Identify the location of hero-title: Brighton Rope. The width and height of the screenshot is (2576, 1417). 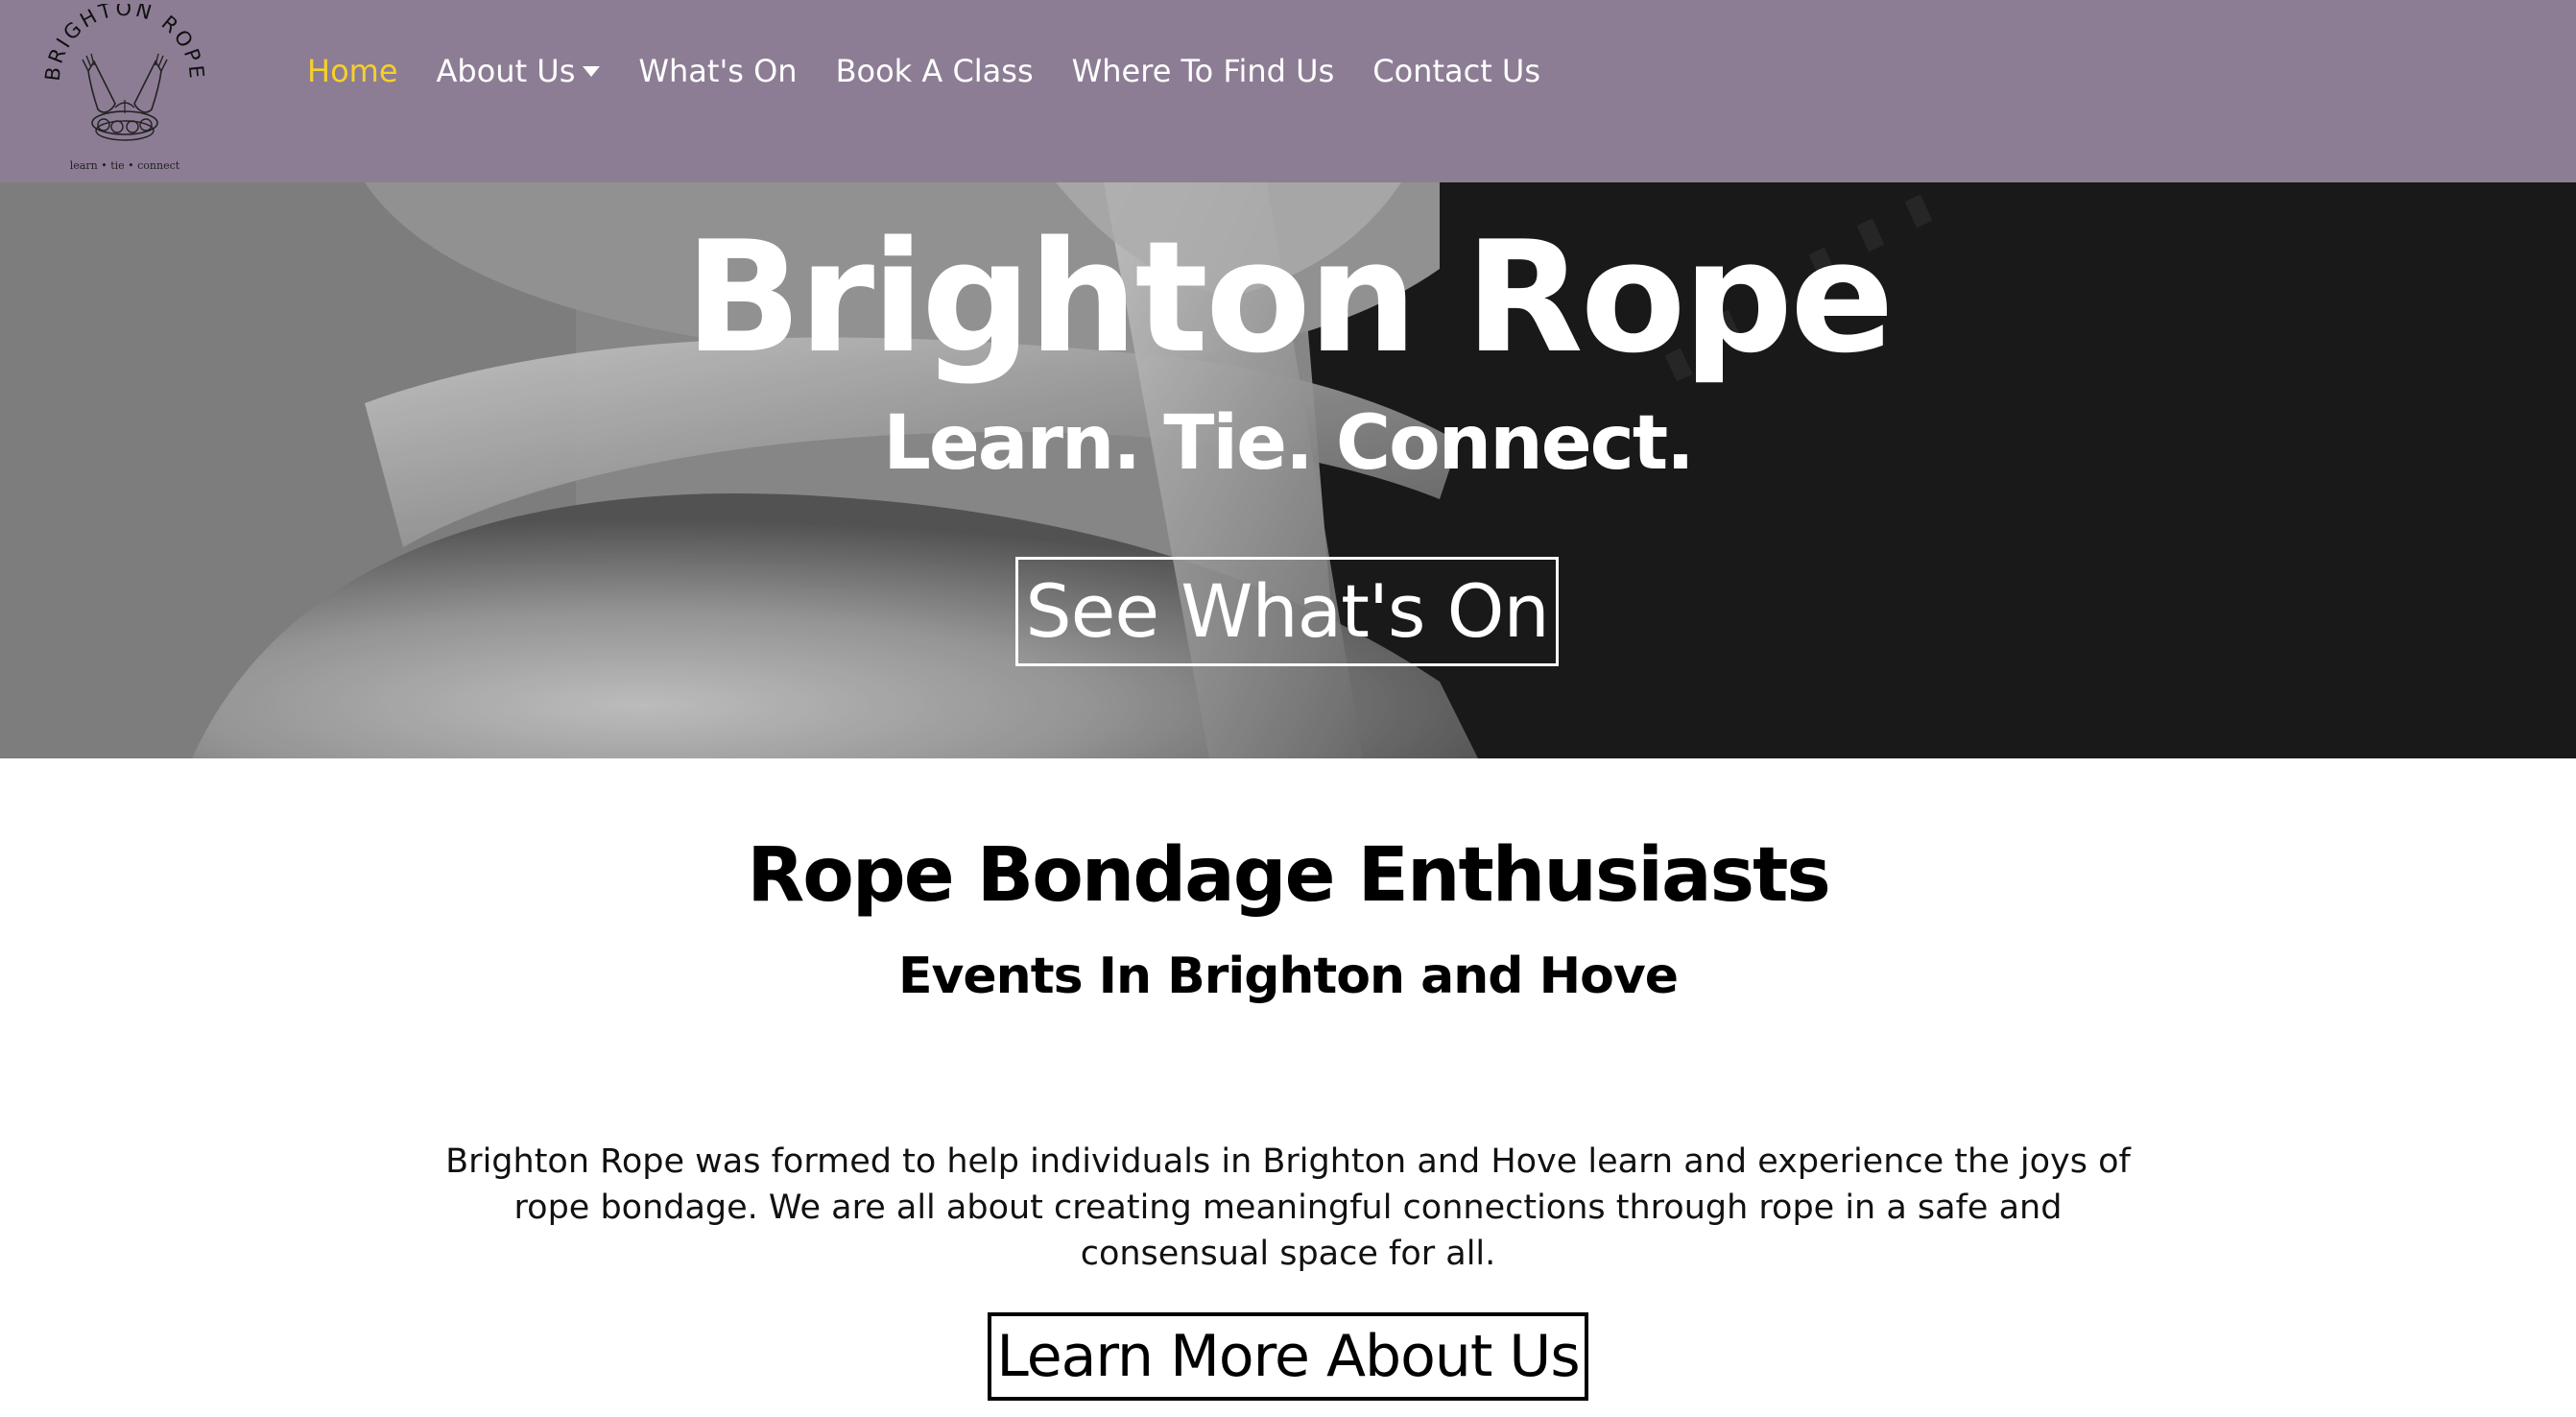
(1289, 297).